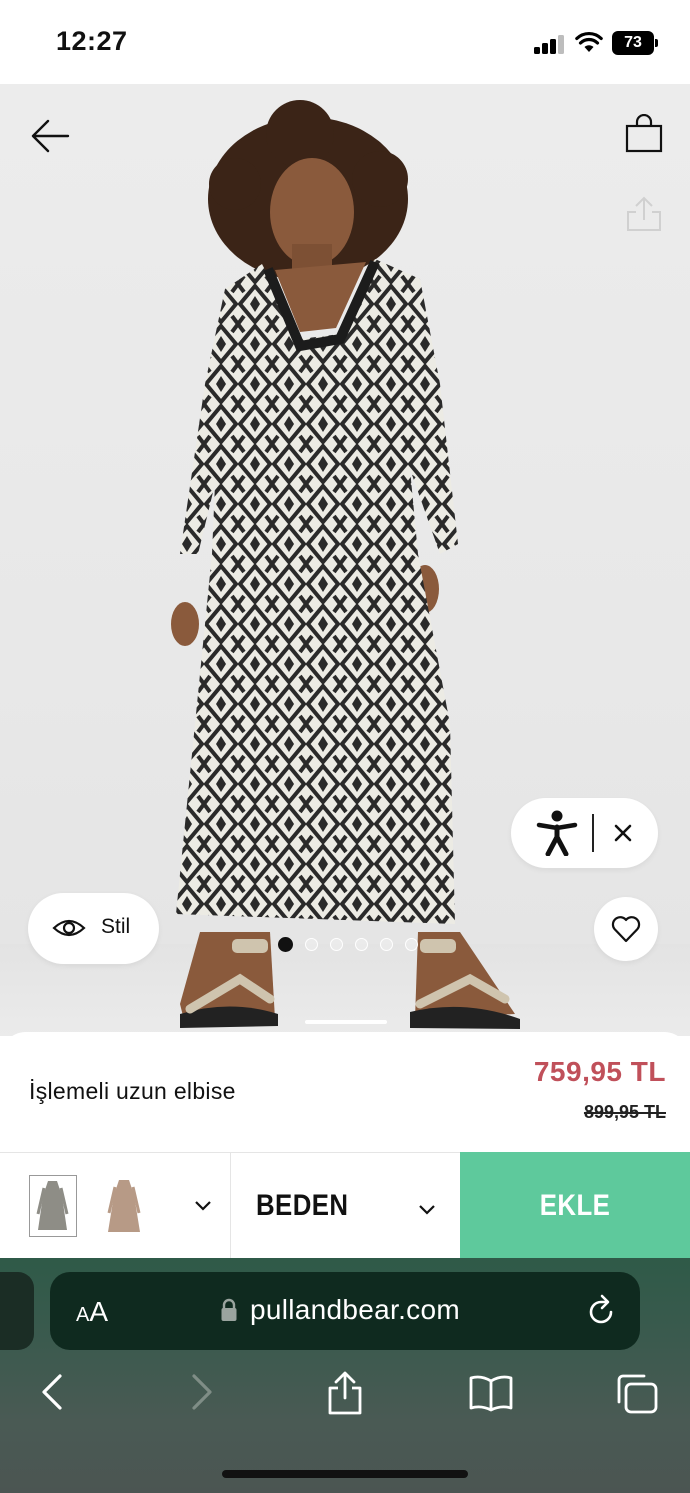  Describe the element at coordinates (132, 1091) in the screenshot. I see `product-name: İşlemeli uzun elbise` at that location.